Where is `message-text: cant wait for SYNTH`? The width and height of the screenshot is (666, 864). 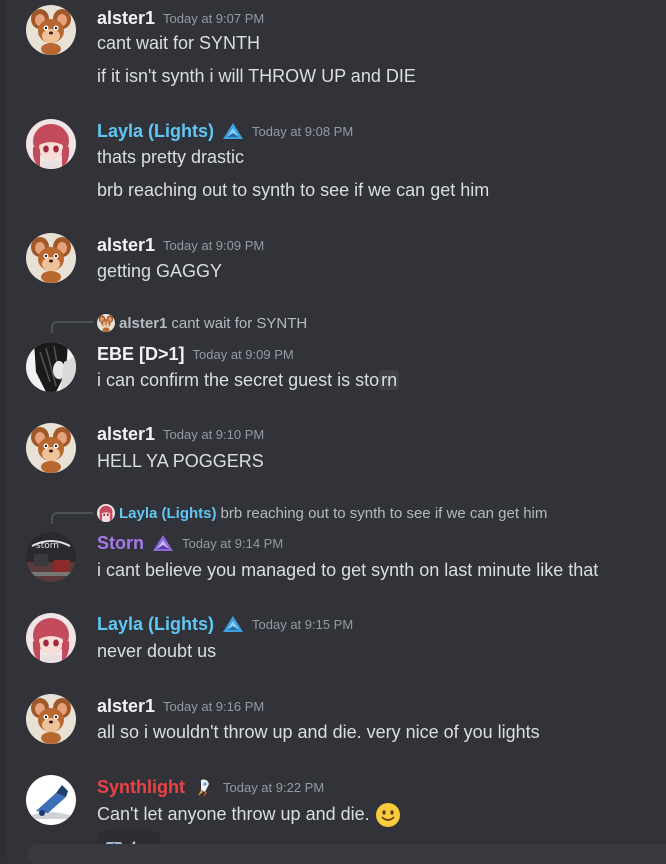 message-text: cant wait for SYNTH is located at coordinates (179, 43).